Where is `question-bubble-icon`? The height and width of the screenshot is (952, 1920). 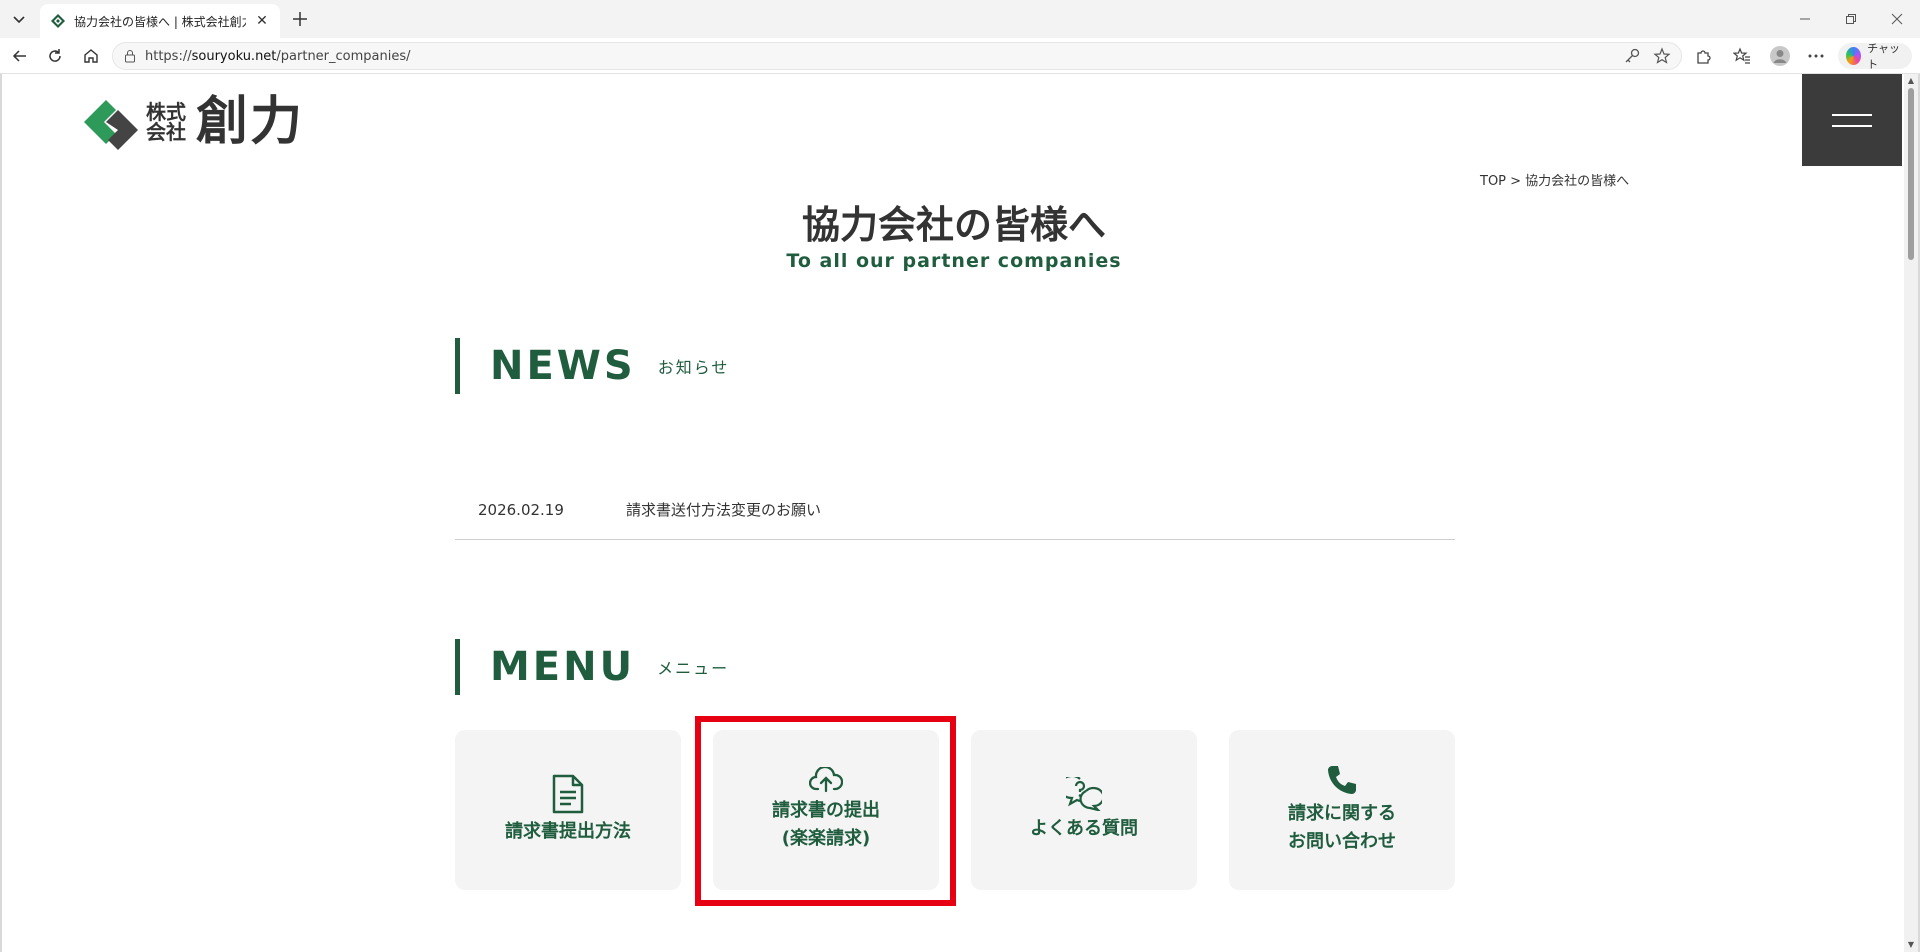
question-bubble-icon is located at coordinates (1084, 794).